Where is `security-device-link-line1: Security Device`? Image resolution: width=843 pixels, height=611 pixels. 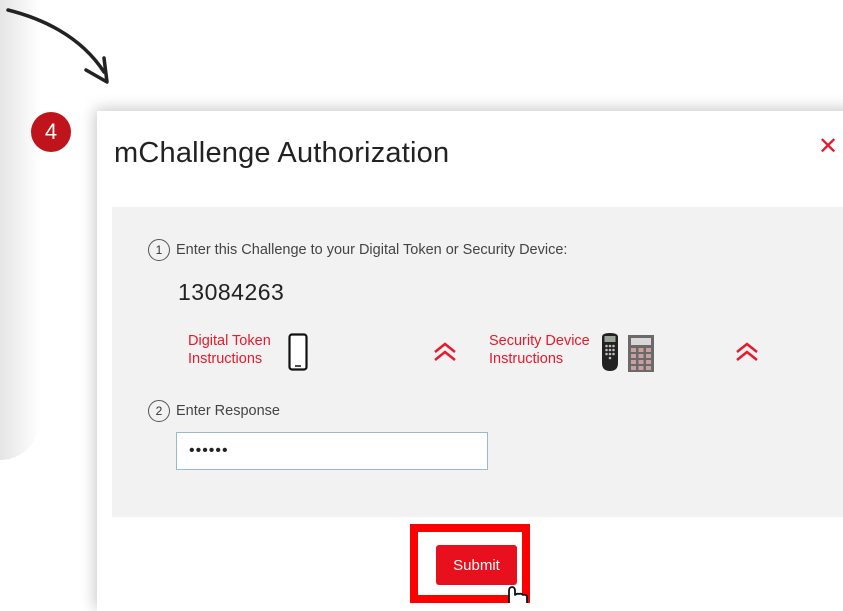 security-device-link-line1: Security Device is located at coordinates (539, 341).